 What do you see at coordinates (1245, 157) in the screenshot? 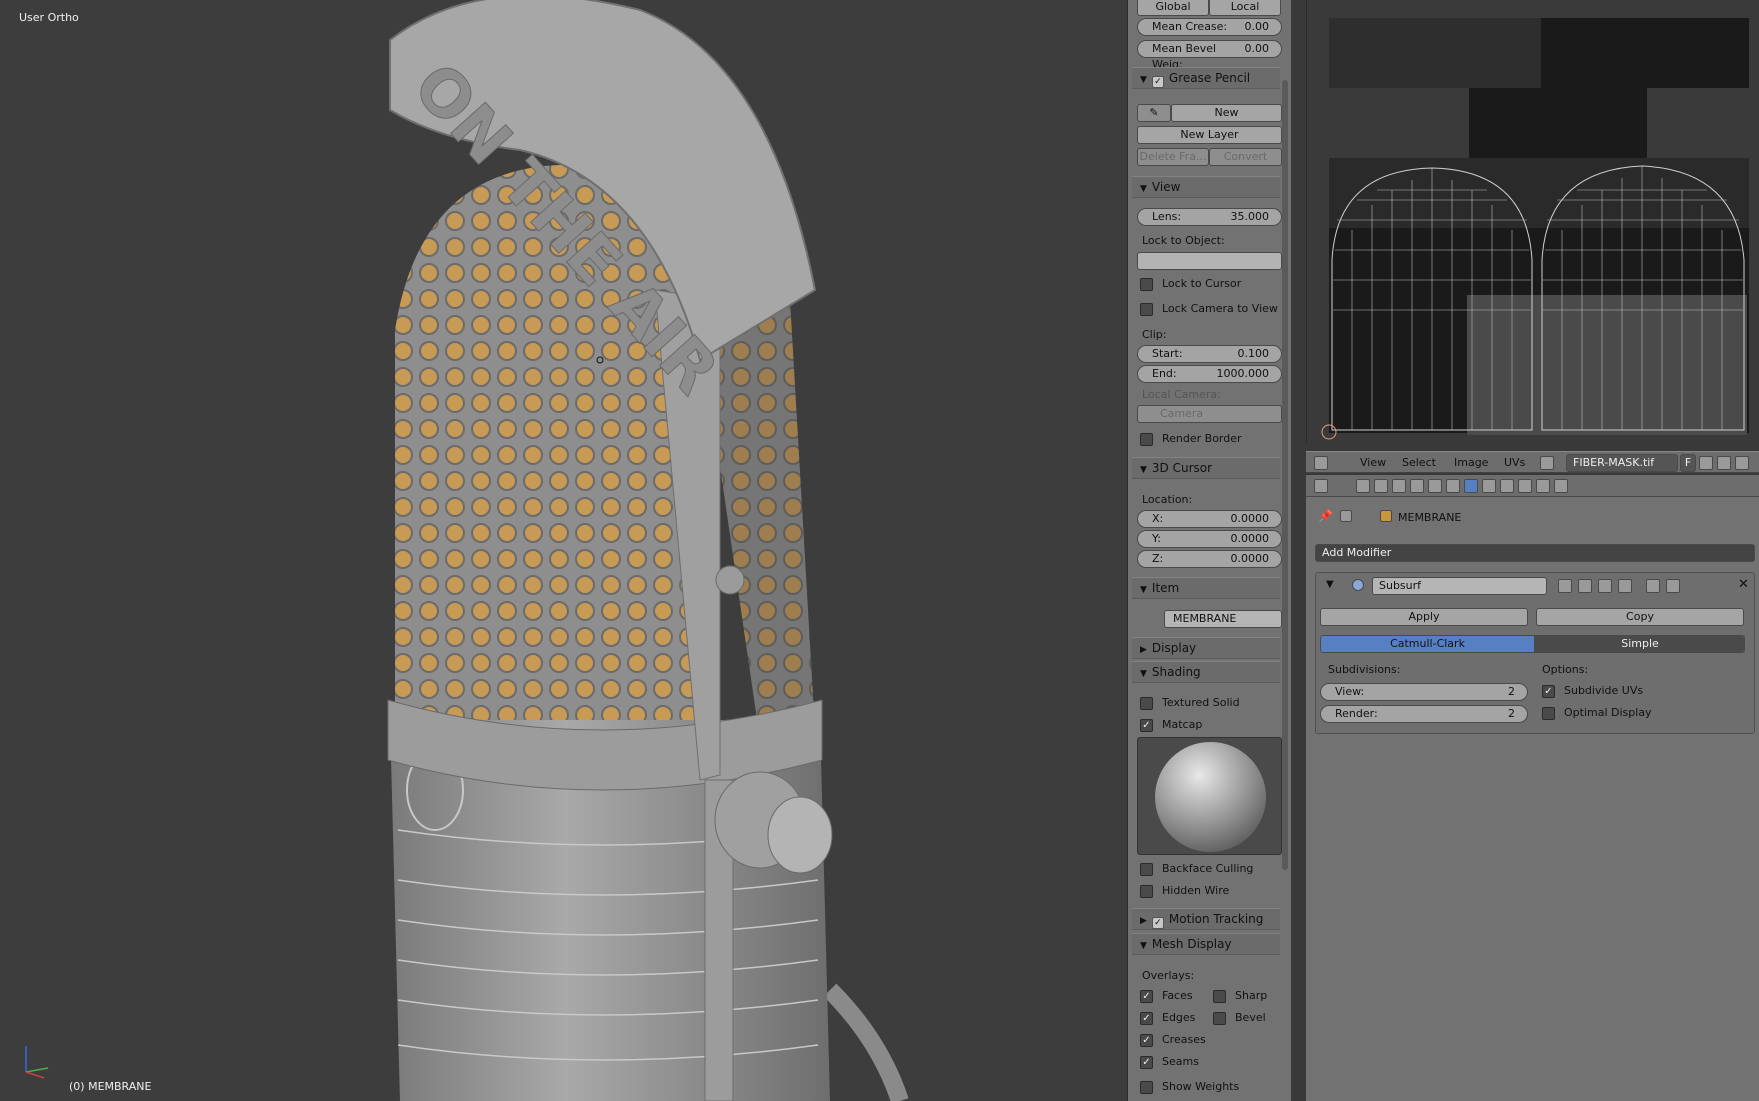
I see `convert-button: Convert` at bounding box center [1245, 157].